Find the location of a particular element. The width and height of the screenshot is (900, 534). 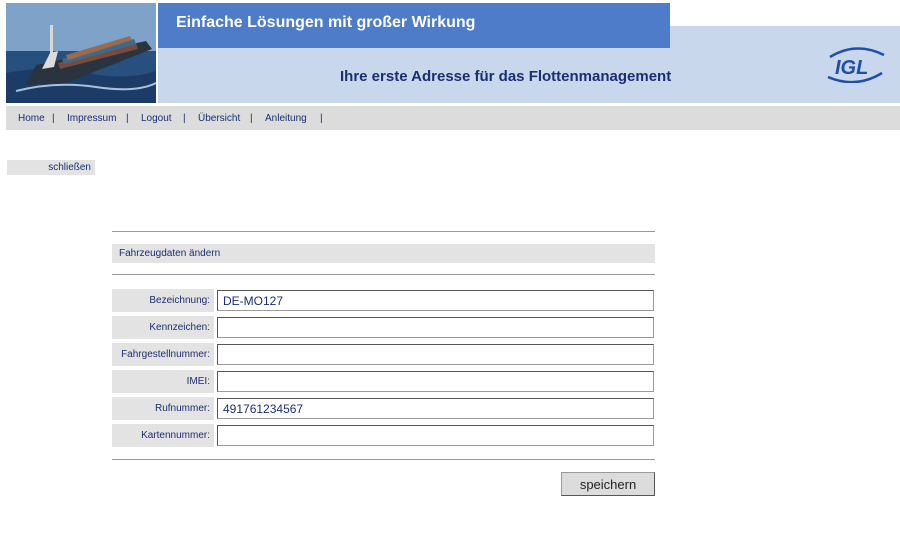

imei-input is located at coordinates (435, 381).